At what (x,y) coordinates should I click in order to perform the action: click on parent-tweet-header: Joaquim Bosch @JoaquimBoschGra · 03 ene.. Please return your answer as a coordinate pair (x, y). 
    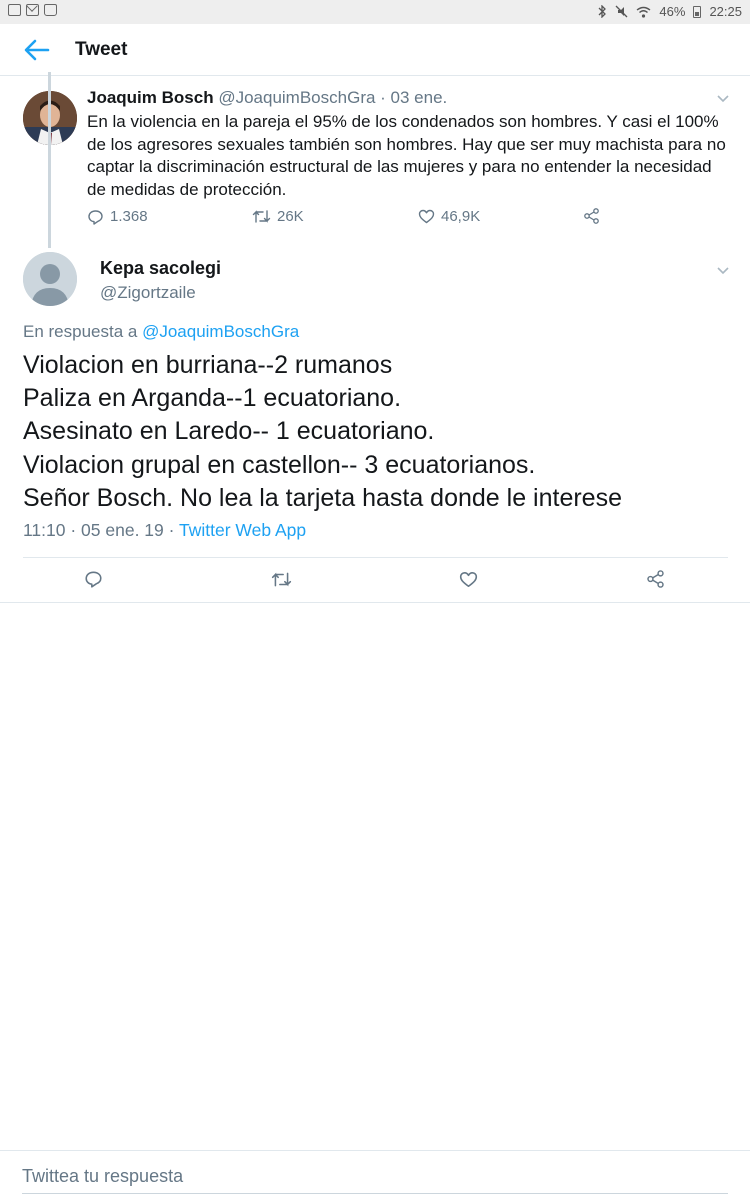
    Looking at the image, I should click on (267, 98).